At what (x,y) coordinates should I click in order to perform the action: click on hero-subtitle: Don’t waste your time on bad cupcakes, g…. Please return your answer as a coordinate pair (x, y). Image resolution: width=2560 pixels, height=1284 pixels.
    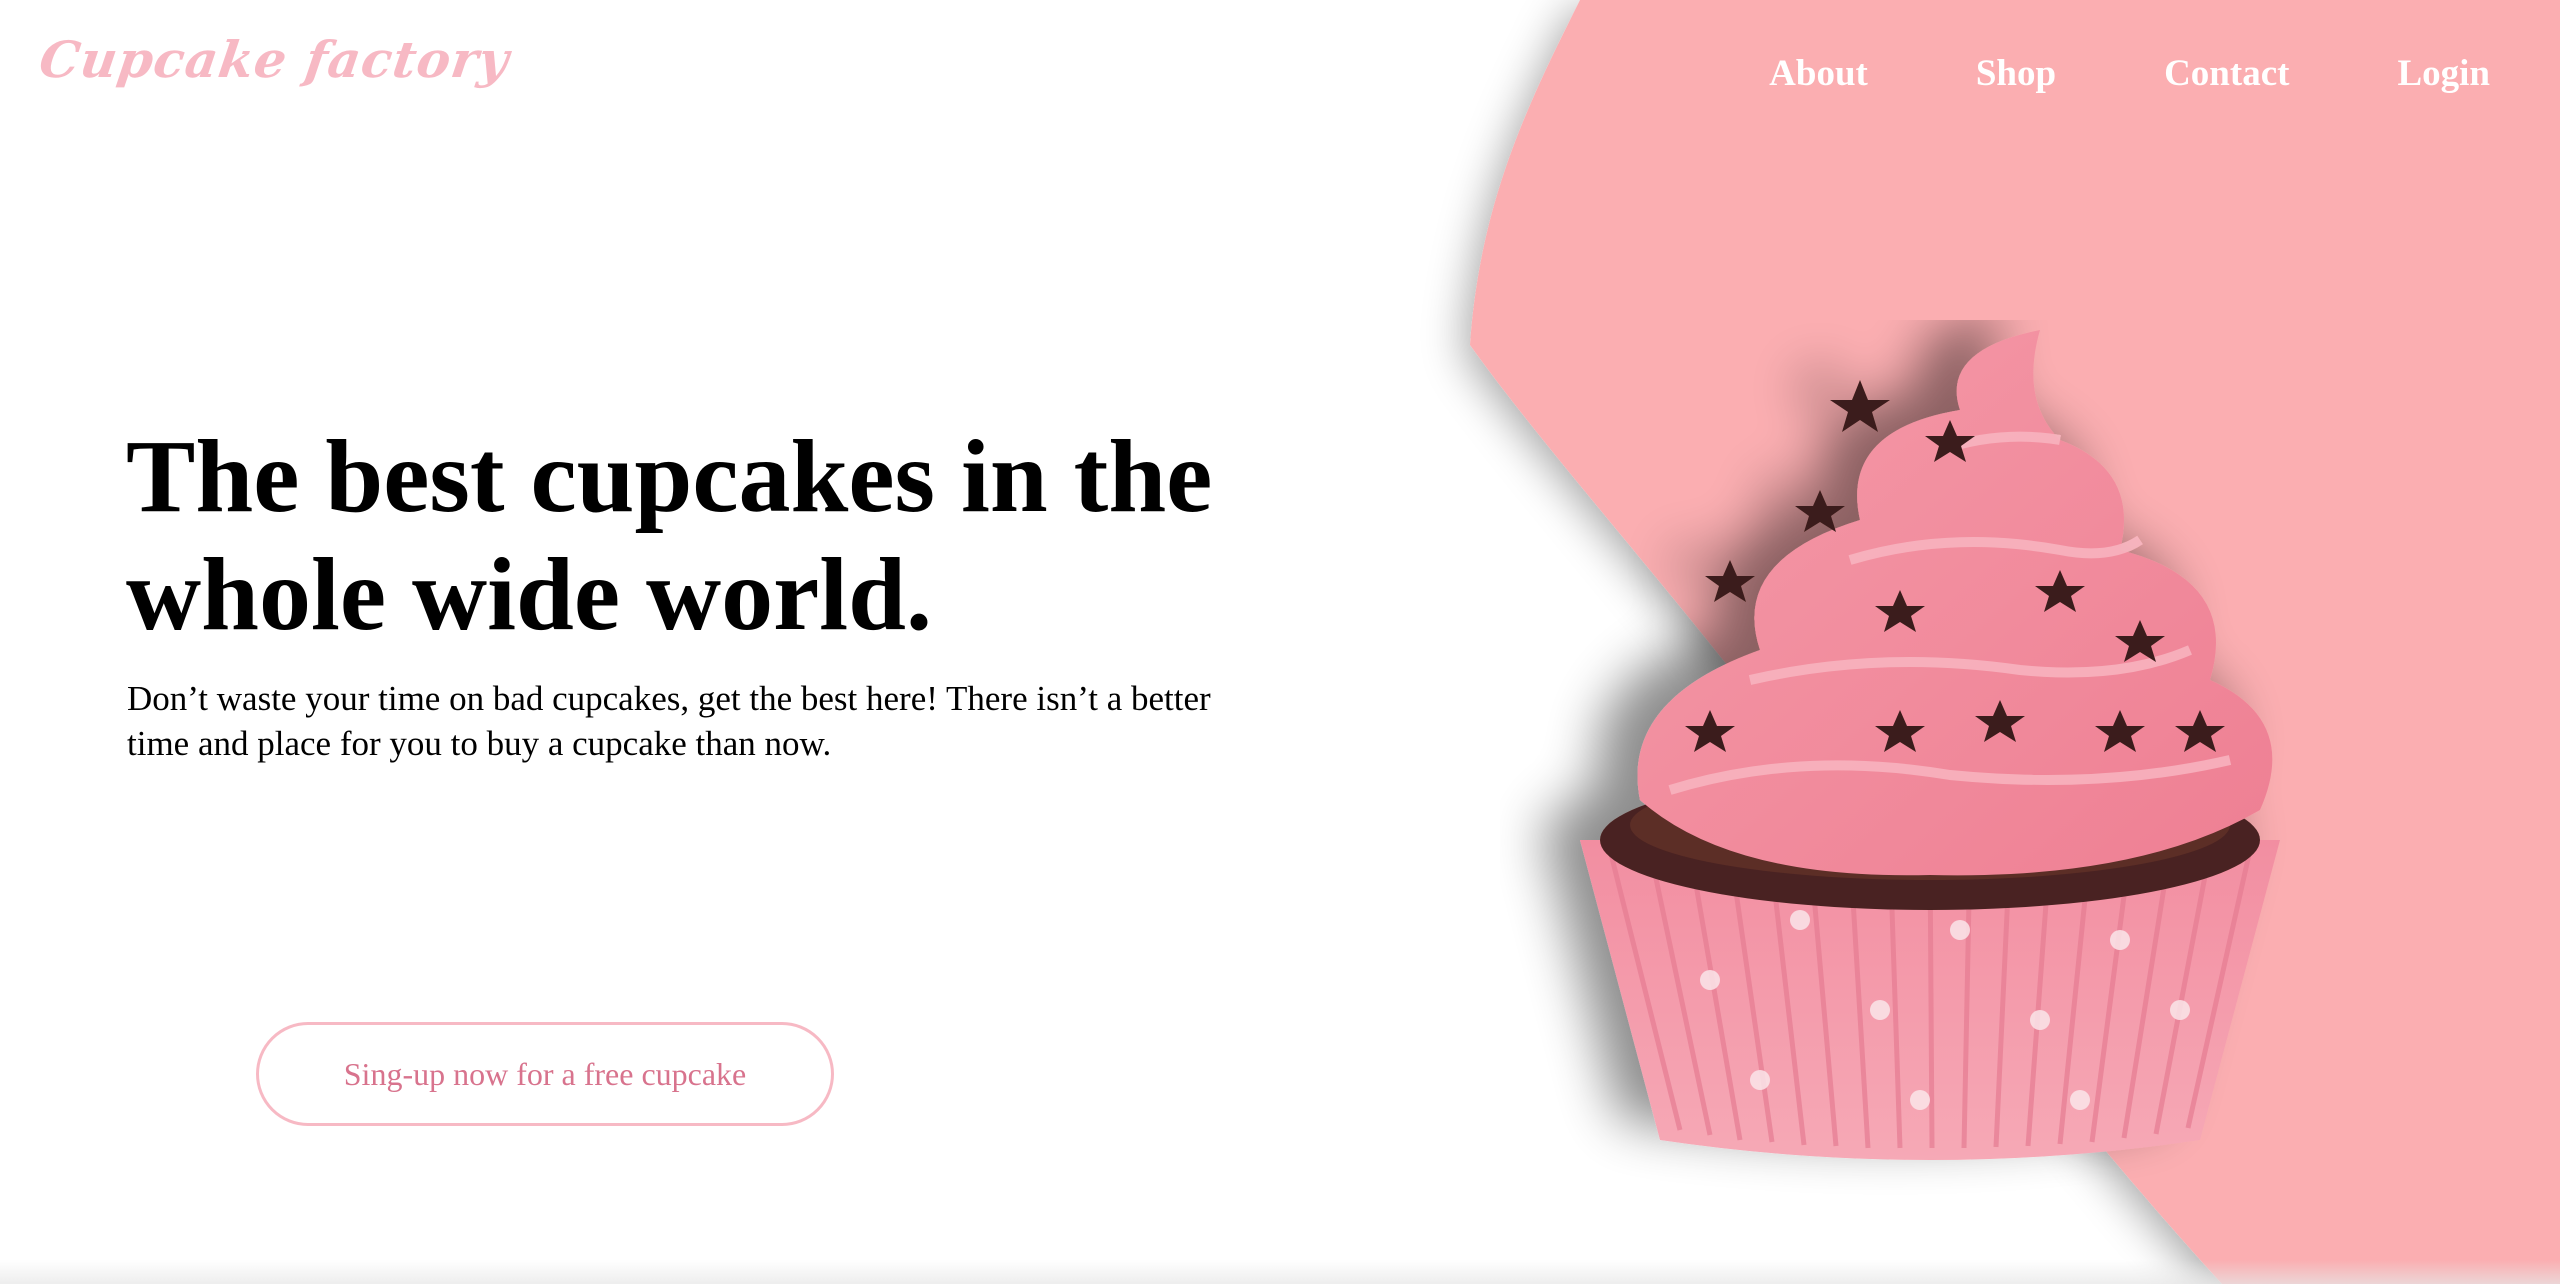
    Looking at the image, I should click on (669, 721).